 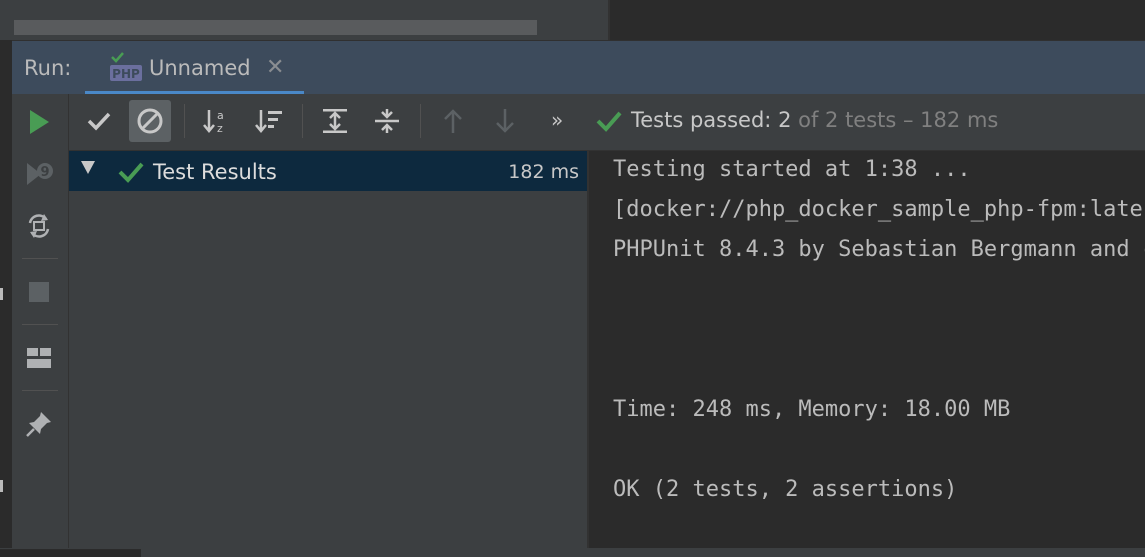 What do you see at coordinates (39, 358) in the screenshot?
I see `layout-icon` at bounding box center [39, 358].